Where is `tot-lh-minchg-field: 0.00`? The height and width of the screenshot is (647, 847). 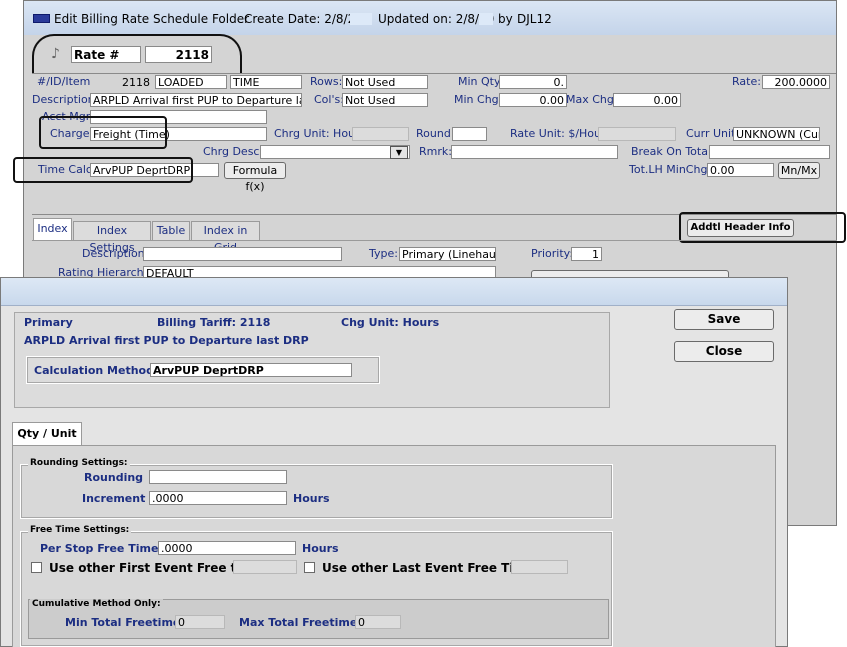 tot-lh-minchg-field: 0.00 is located at coordinates (740, 170).